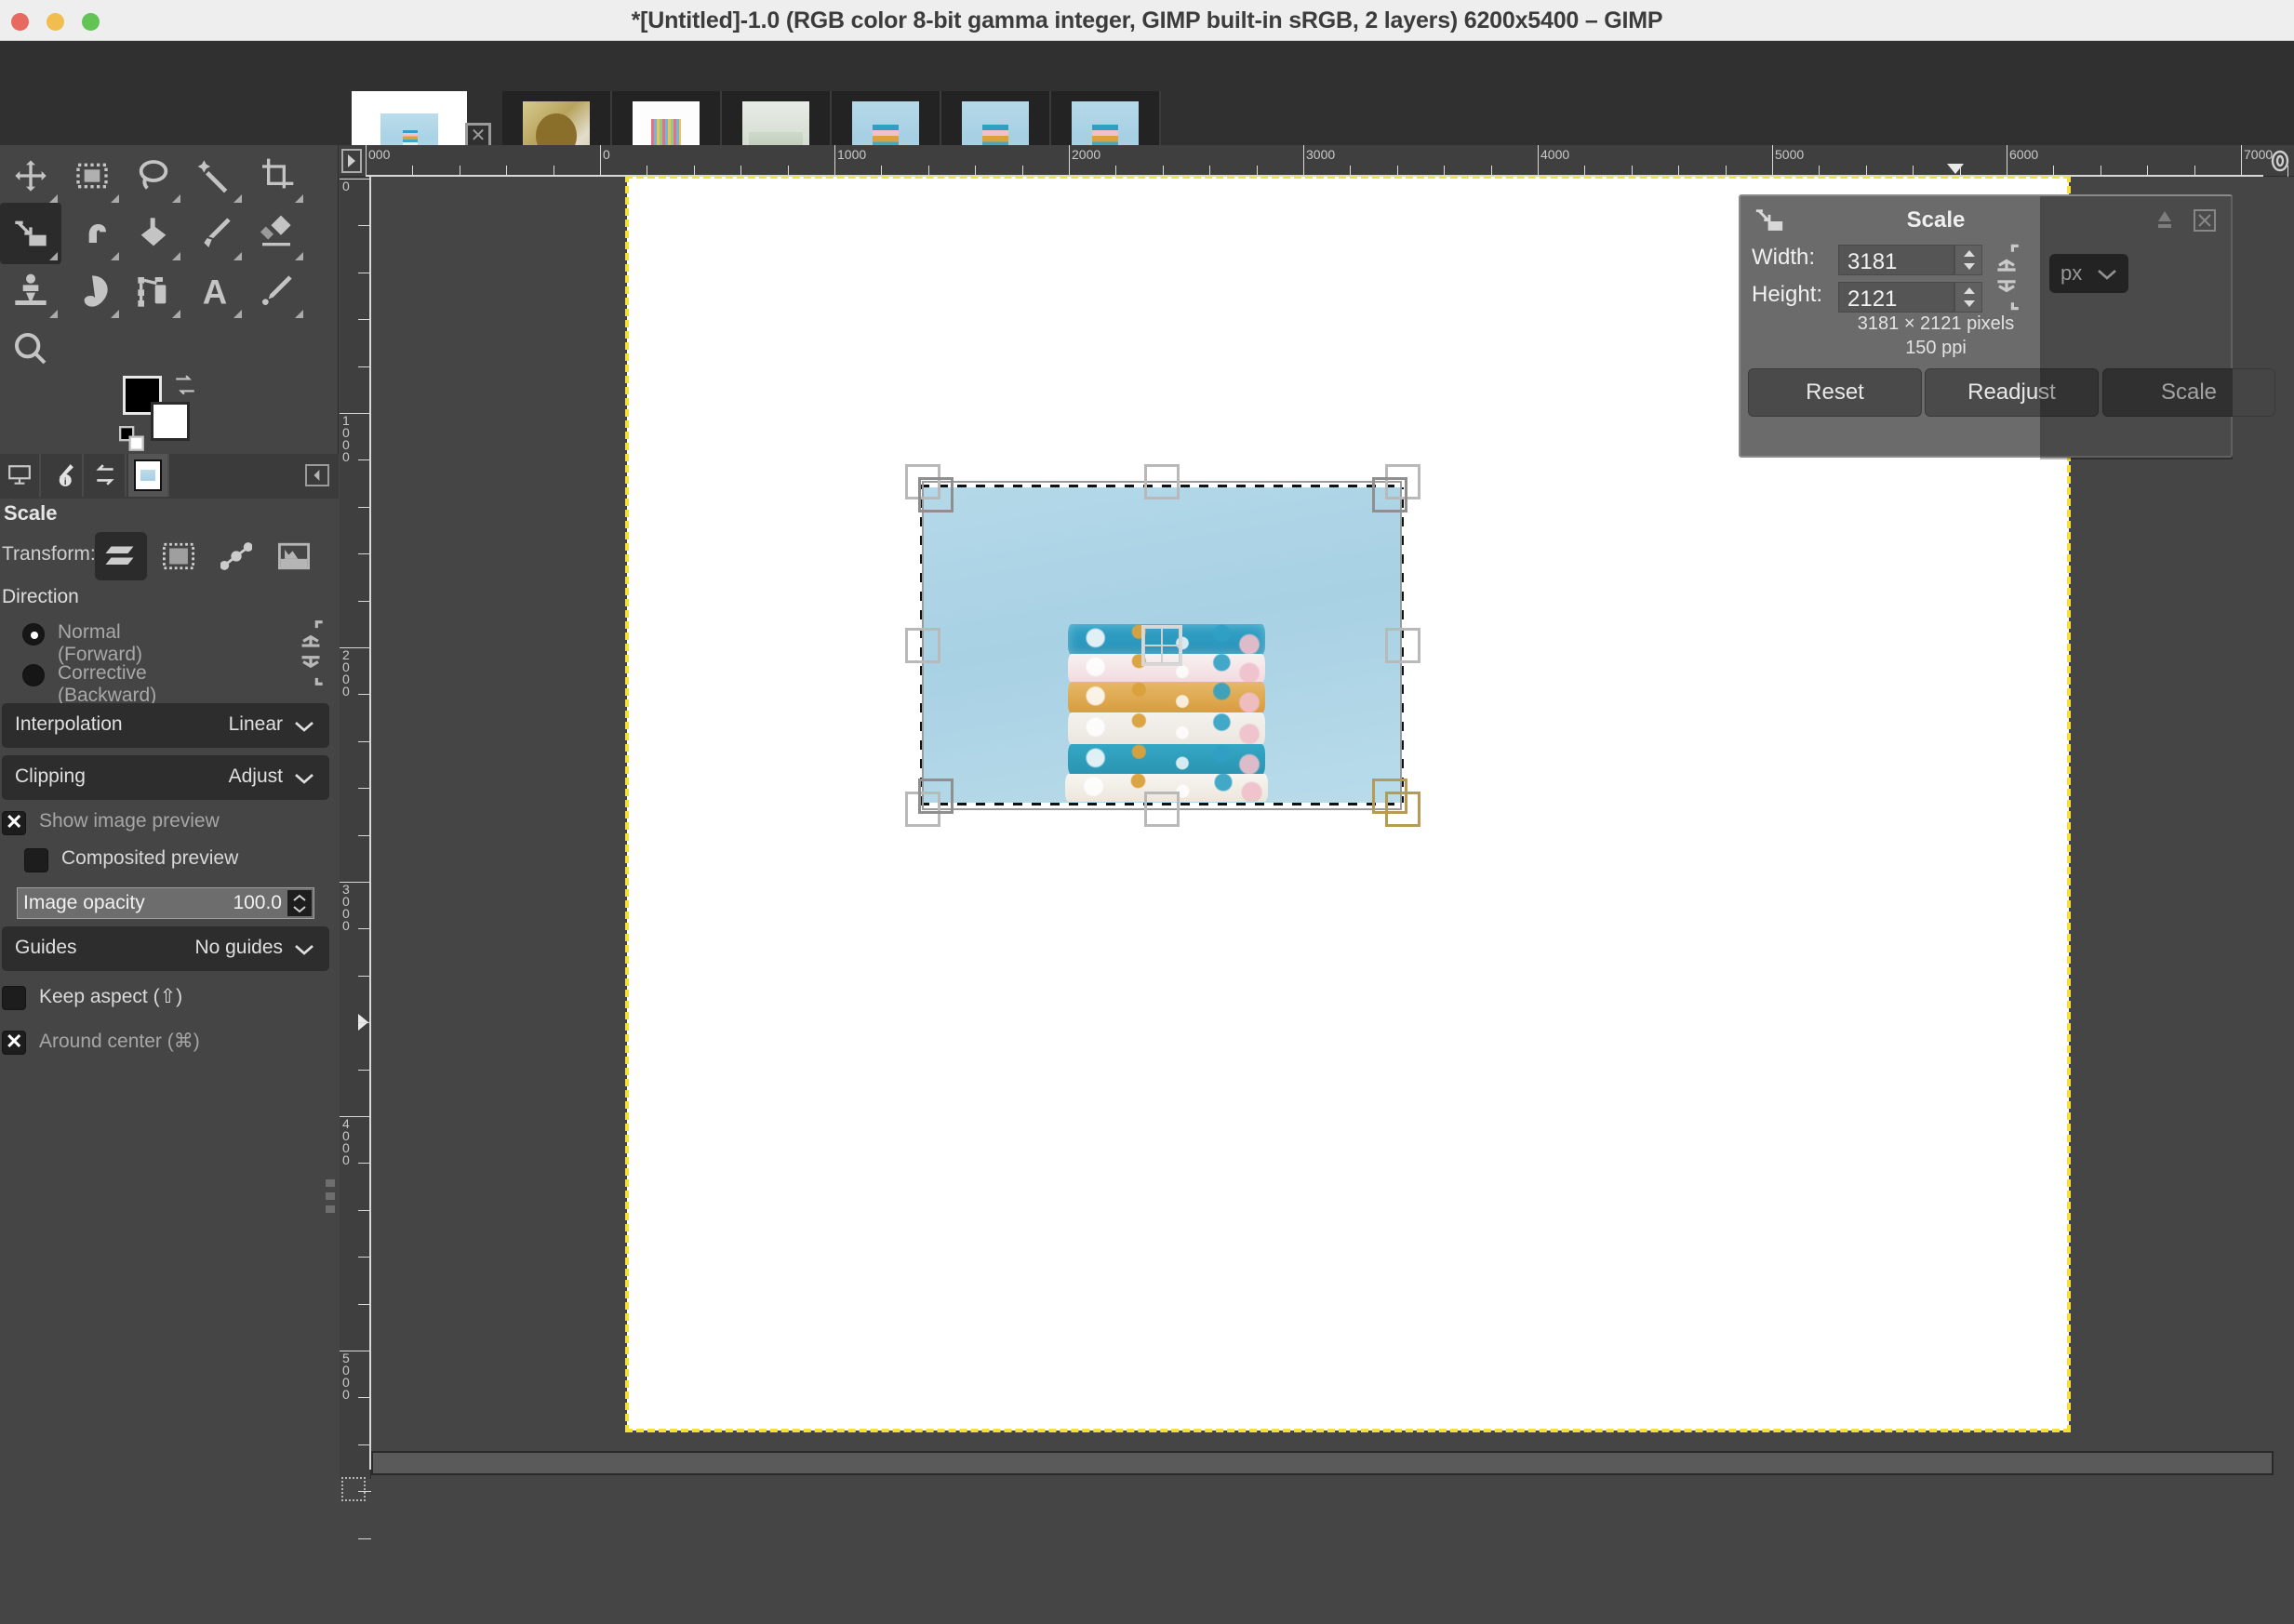 Image resolution: width=2294 pixels, height=1624 pixels. Describe the element at coordinates (215, 175) in the screenshot. I see `fuzzy-select-tool` at that location.